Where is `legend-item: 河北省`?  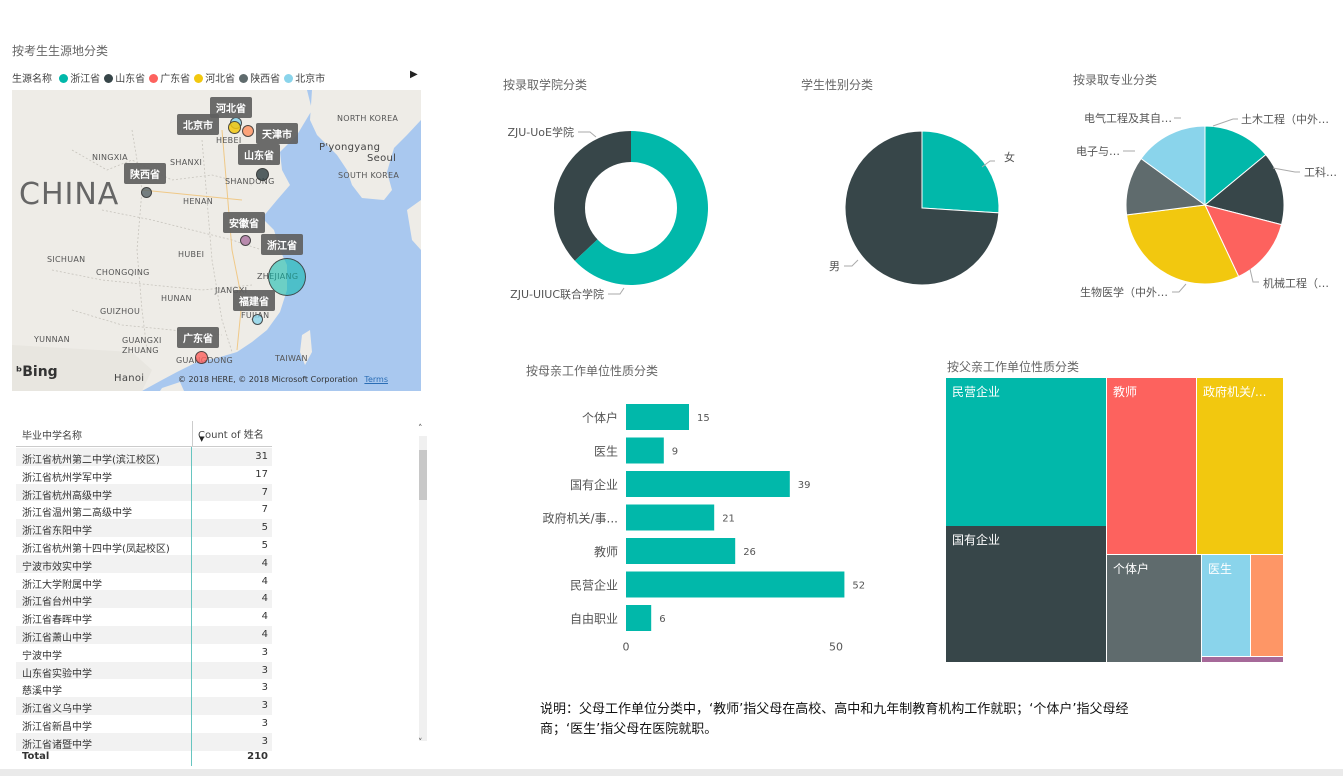 legend-item: 河北省 is located at coordinates (214, 77).